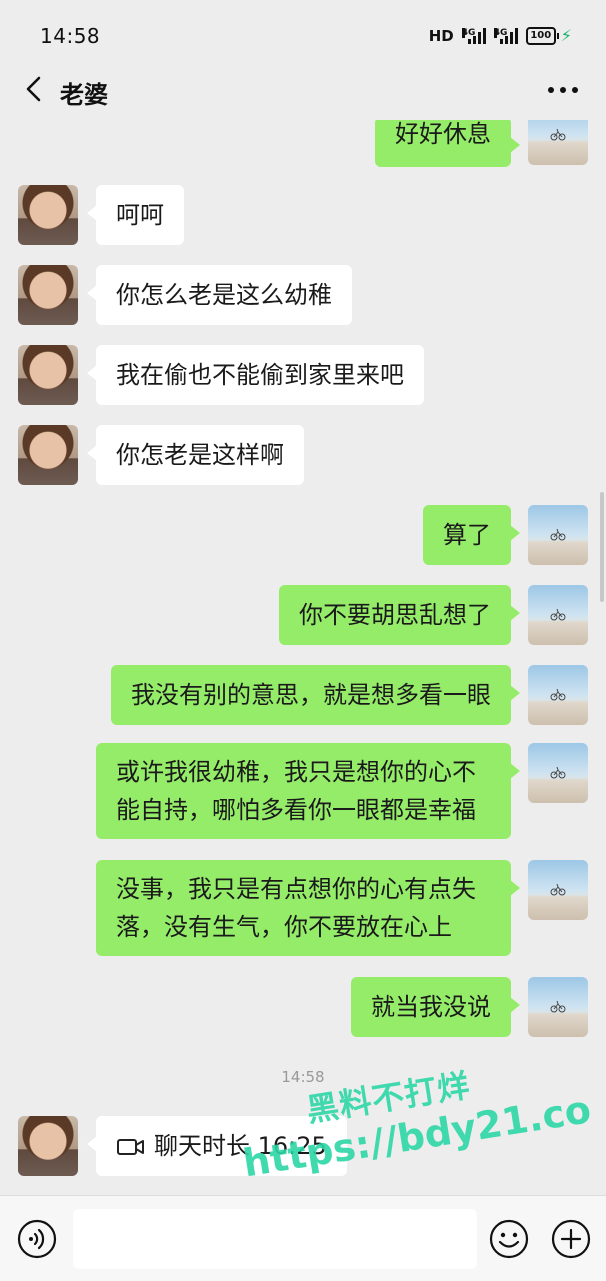 This screenshot has width=606, height=1281. I want to click on video-call-icon, so click(130, 1147).